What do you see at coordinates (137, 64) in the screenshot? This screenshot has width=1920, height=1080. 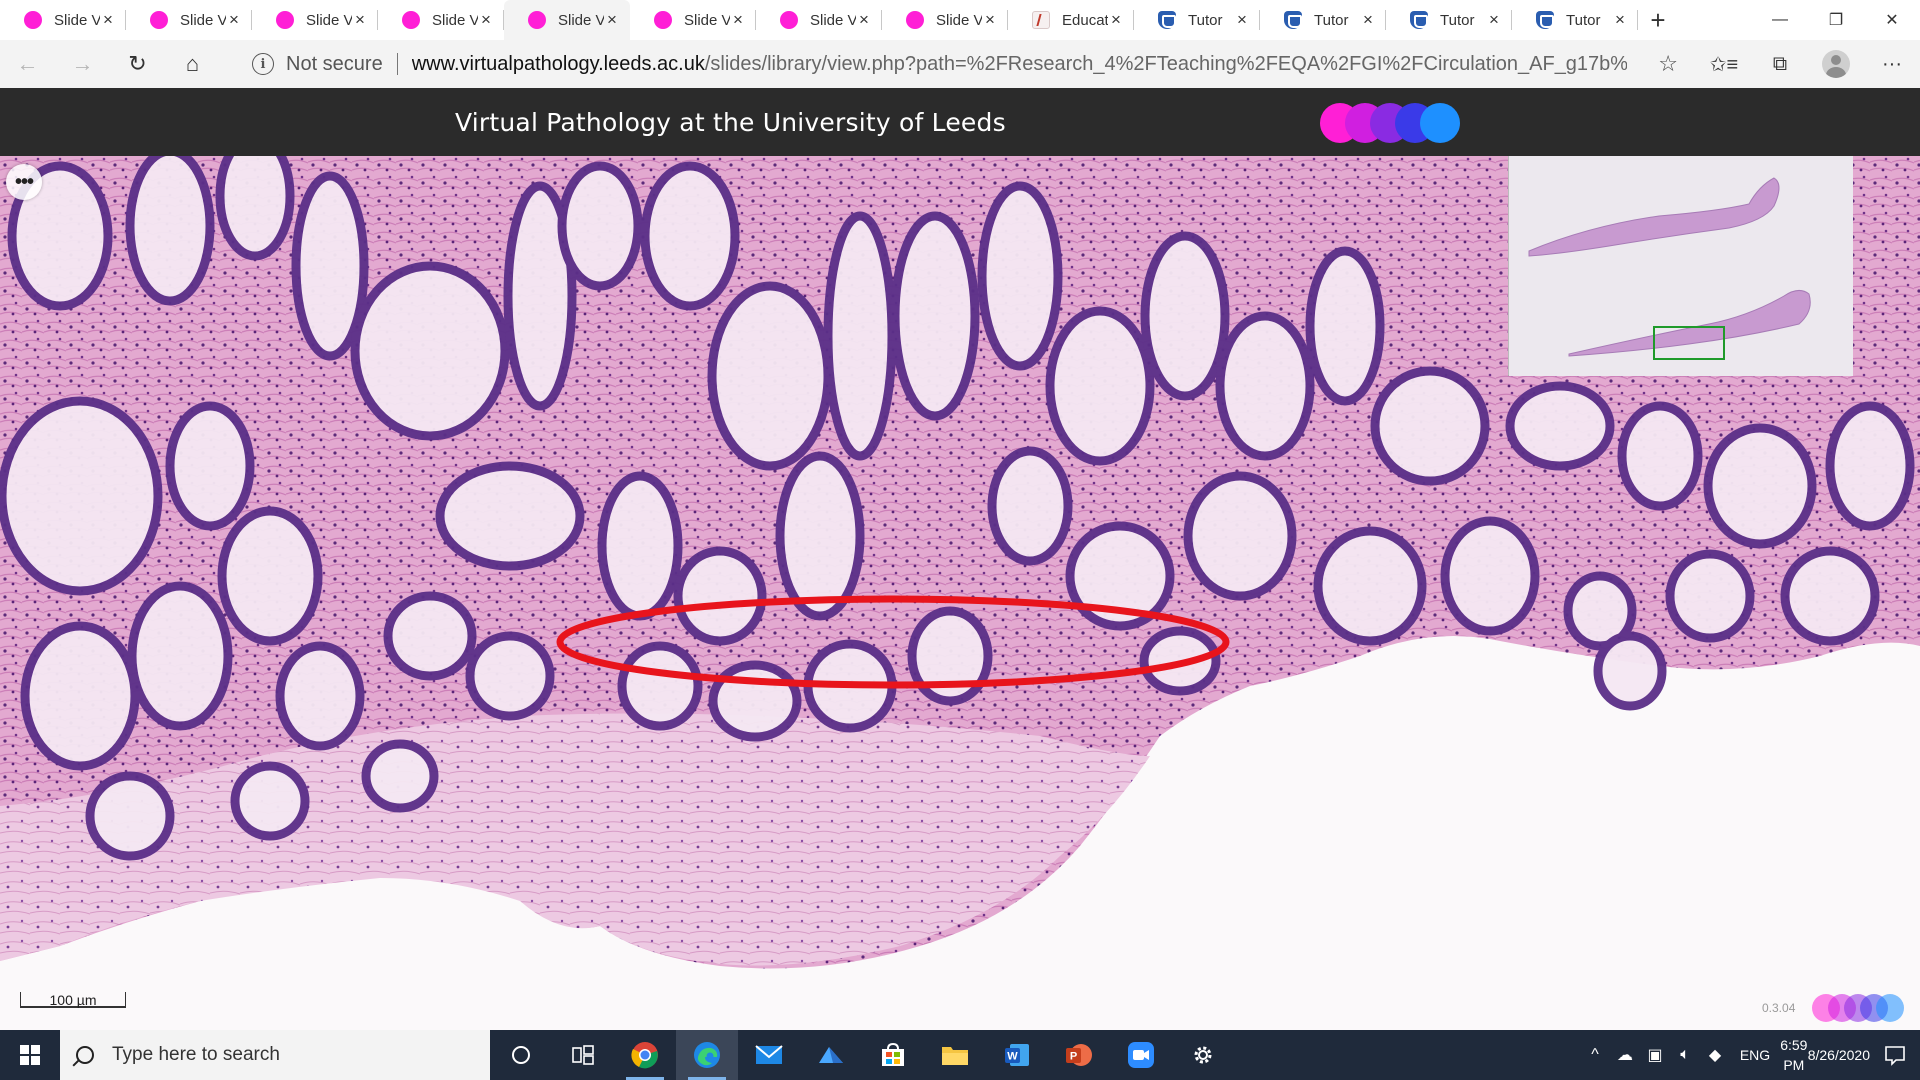 I see `refresh-button: ↻` at bounding box center [137, 64].